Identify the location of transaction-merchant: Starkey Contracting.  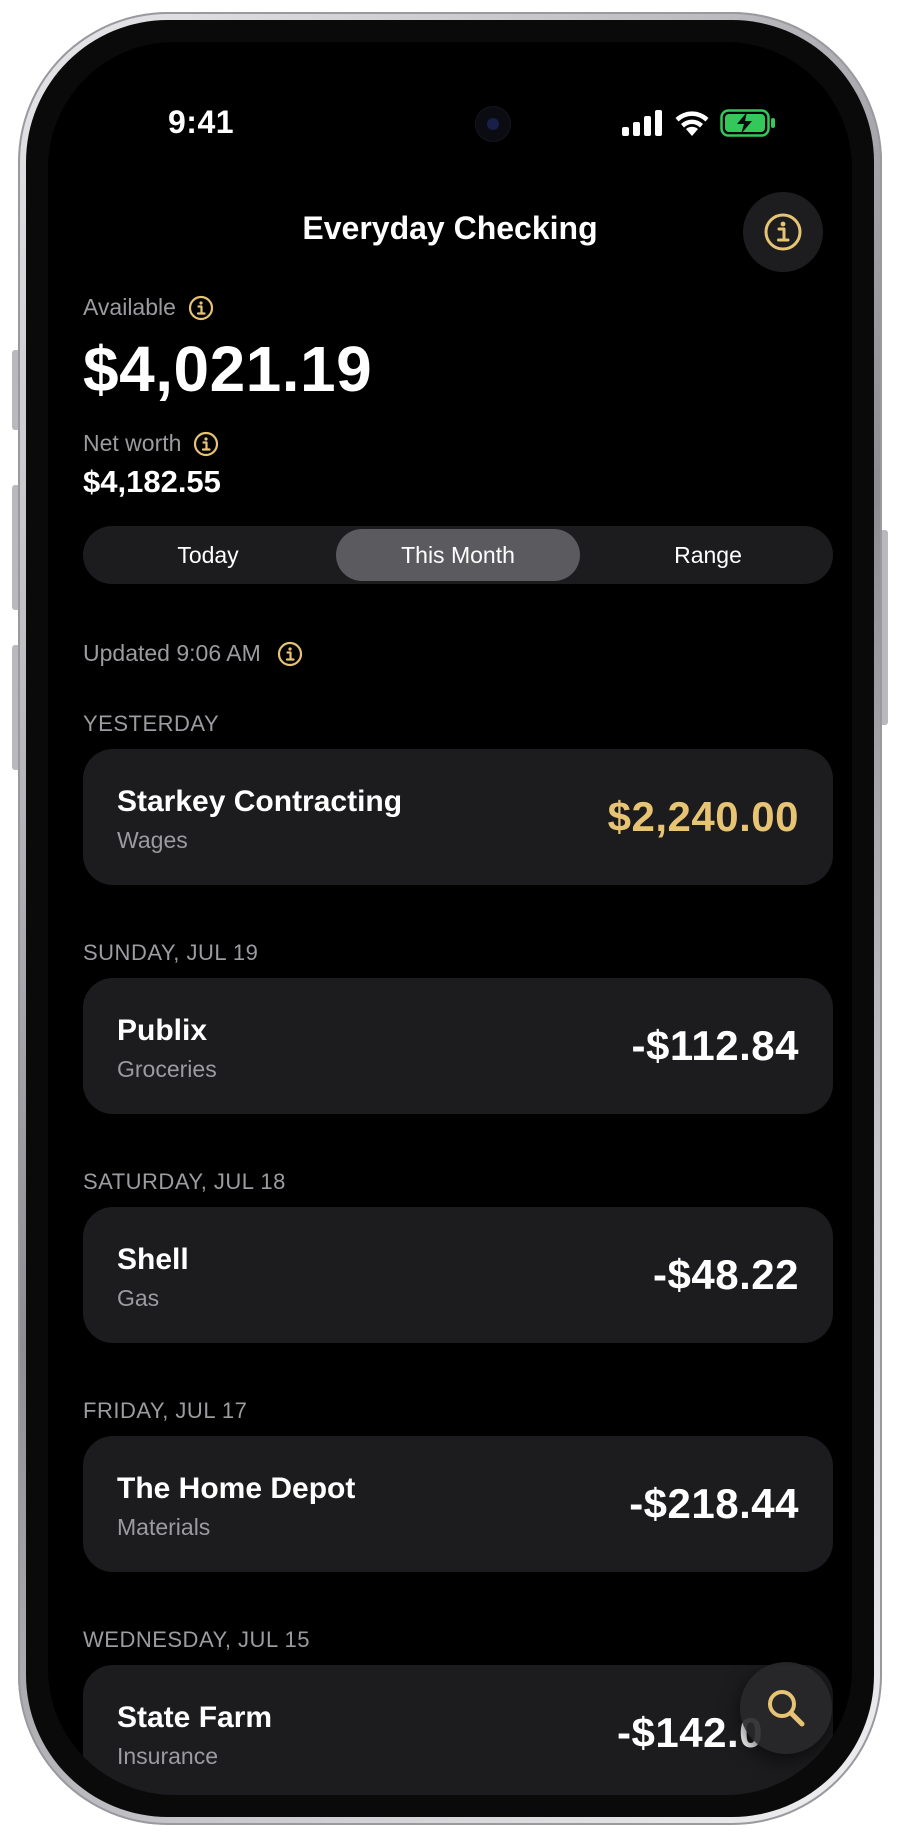
(260, 801).